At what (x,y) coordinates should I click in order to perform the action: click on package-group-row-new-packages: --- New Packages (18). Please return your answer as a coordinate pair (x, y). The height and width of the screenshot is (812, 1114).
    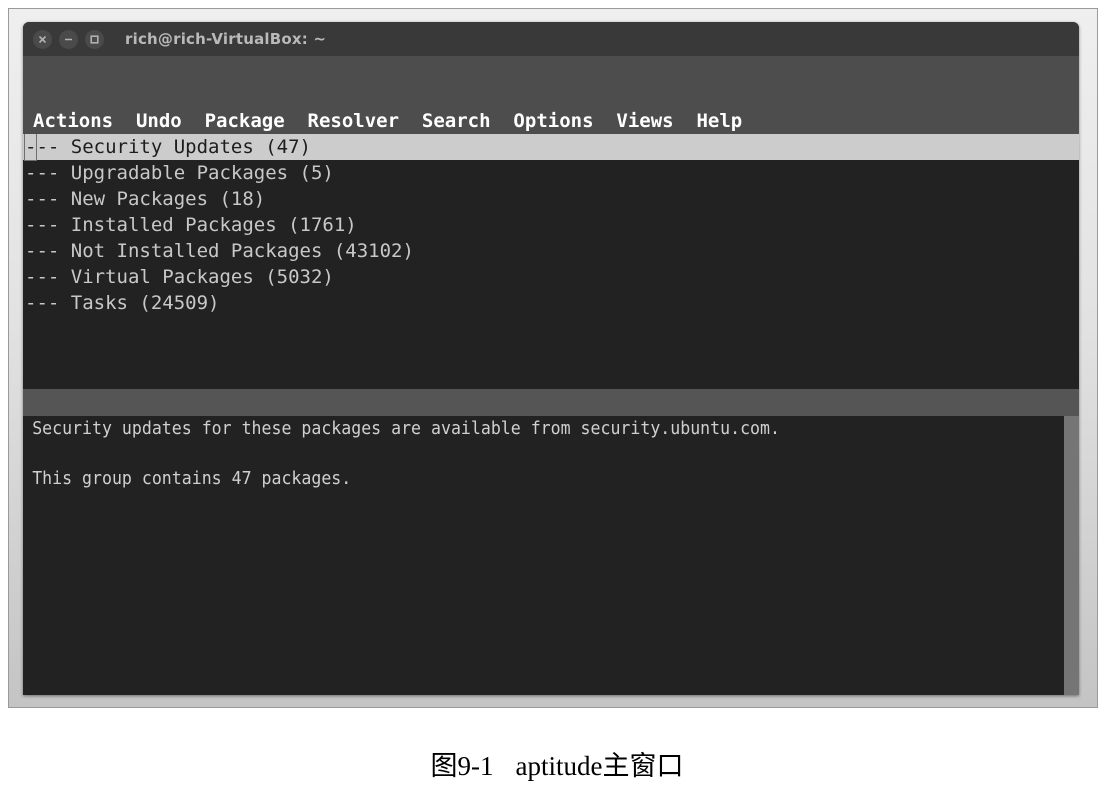
    Looking at the image, I should click on (551, 199).